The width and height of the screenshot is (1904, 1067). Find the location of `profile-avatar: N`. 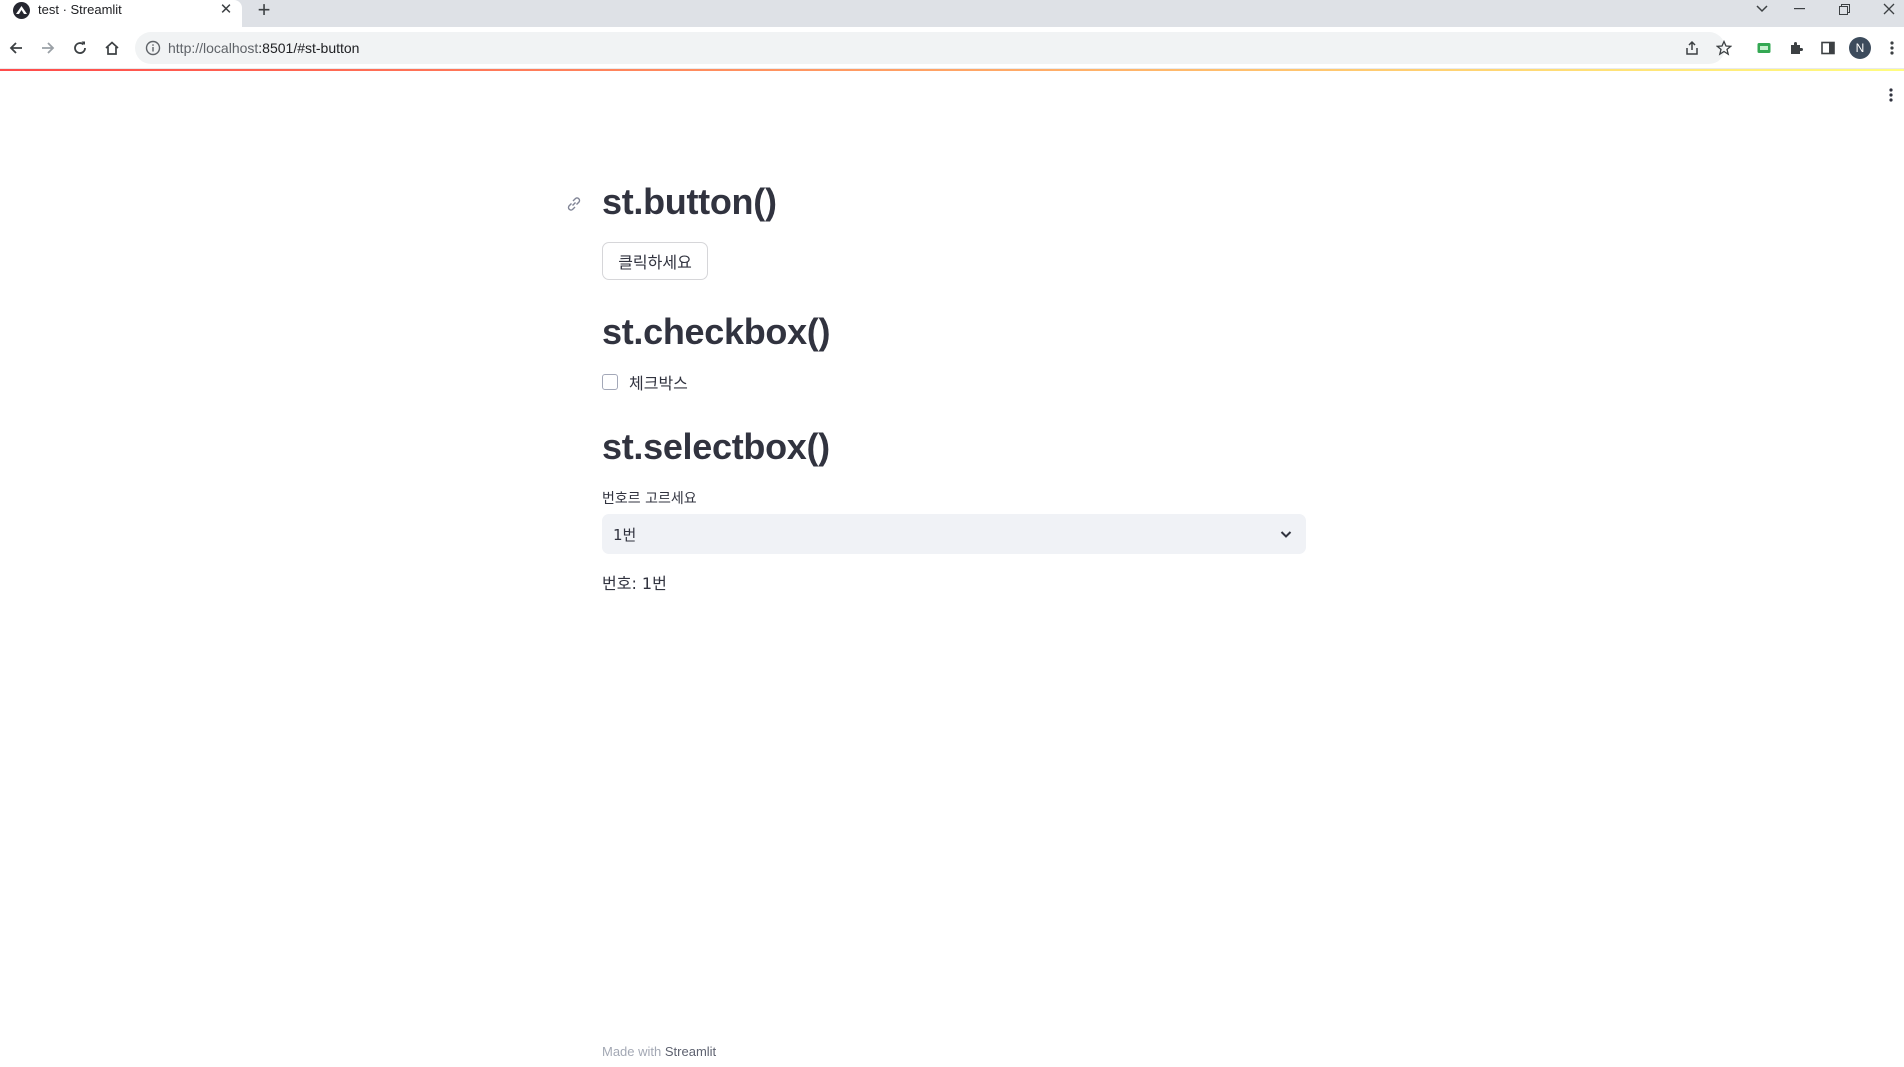

profile-avatar: N is located at coordinates (1860, 48).